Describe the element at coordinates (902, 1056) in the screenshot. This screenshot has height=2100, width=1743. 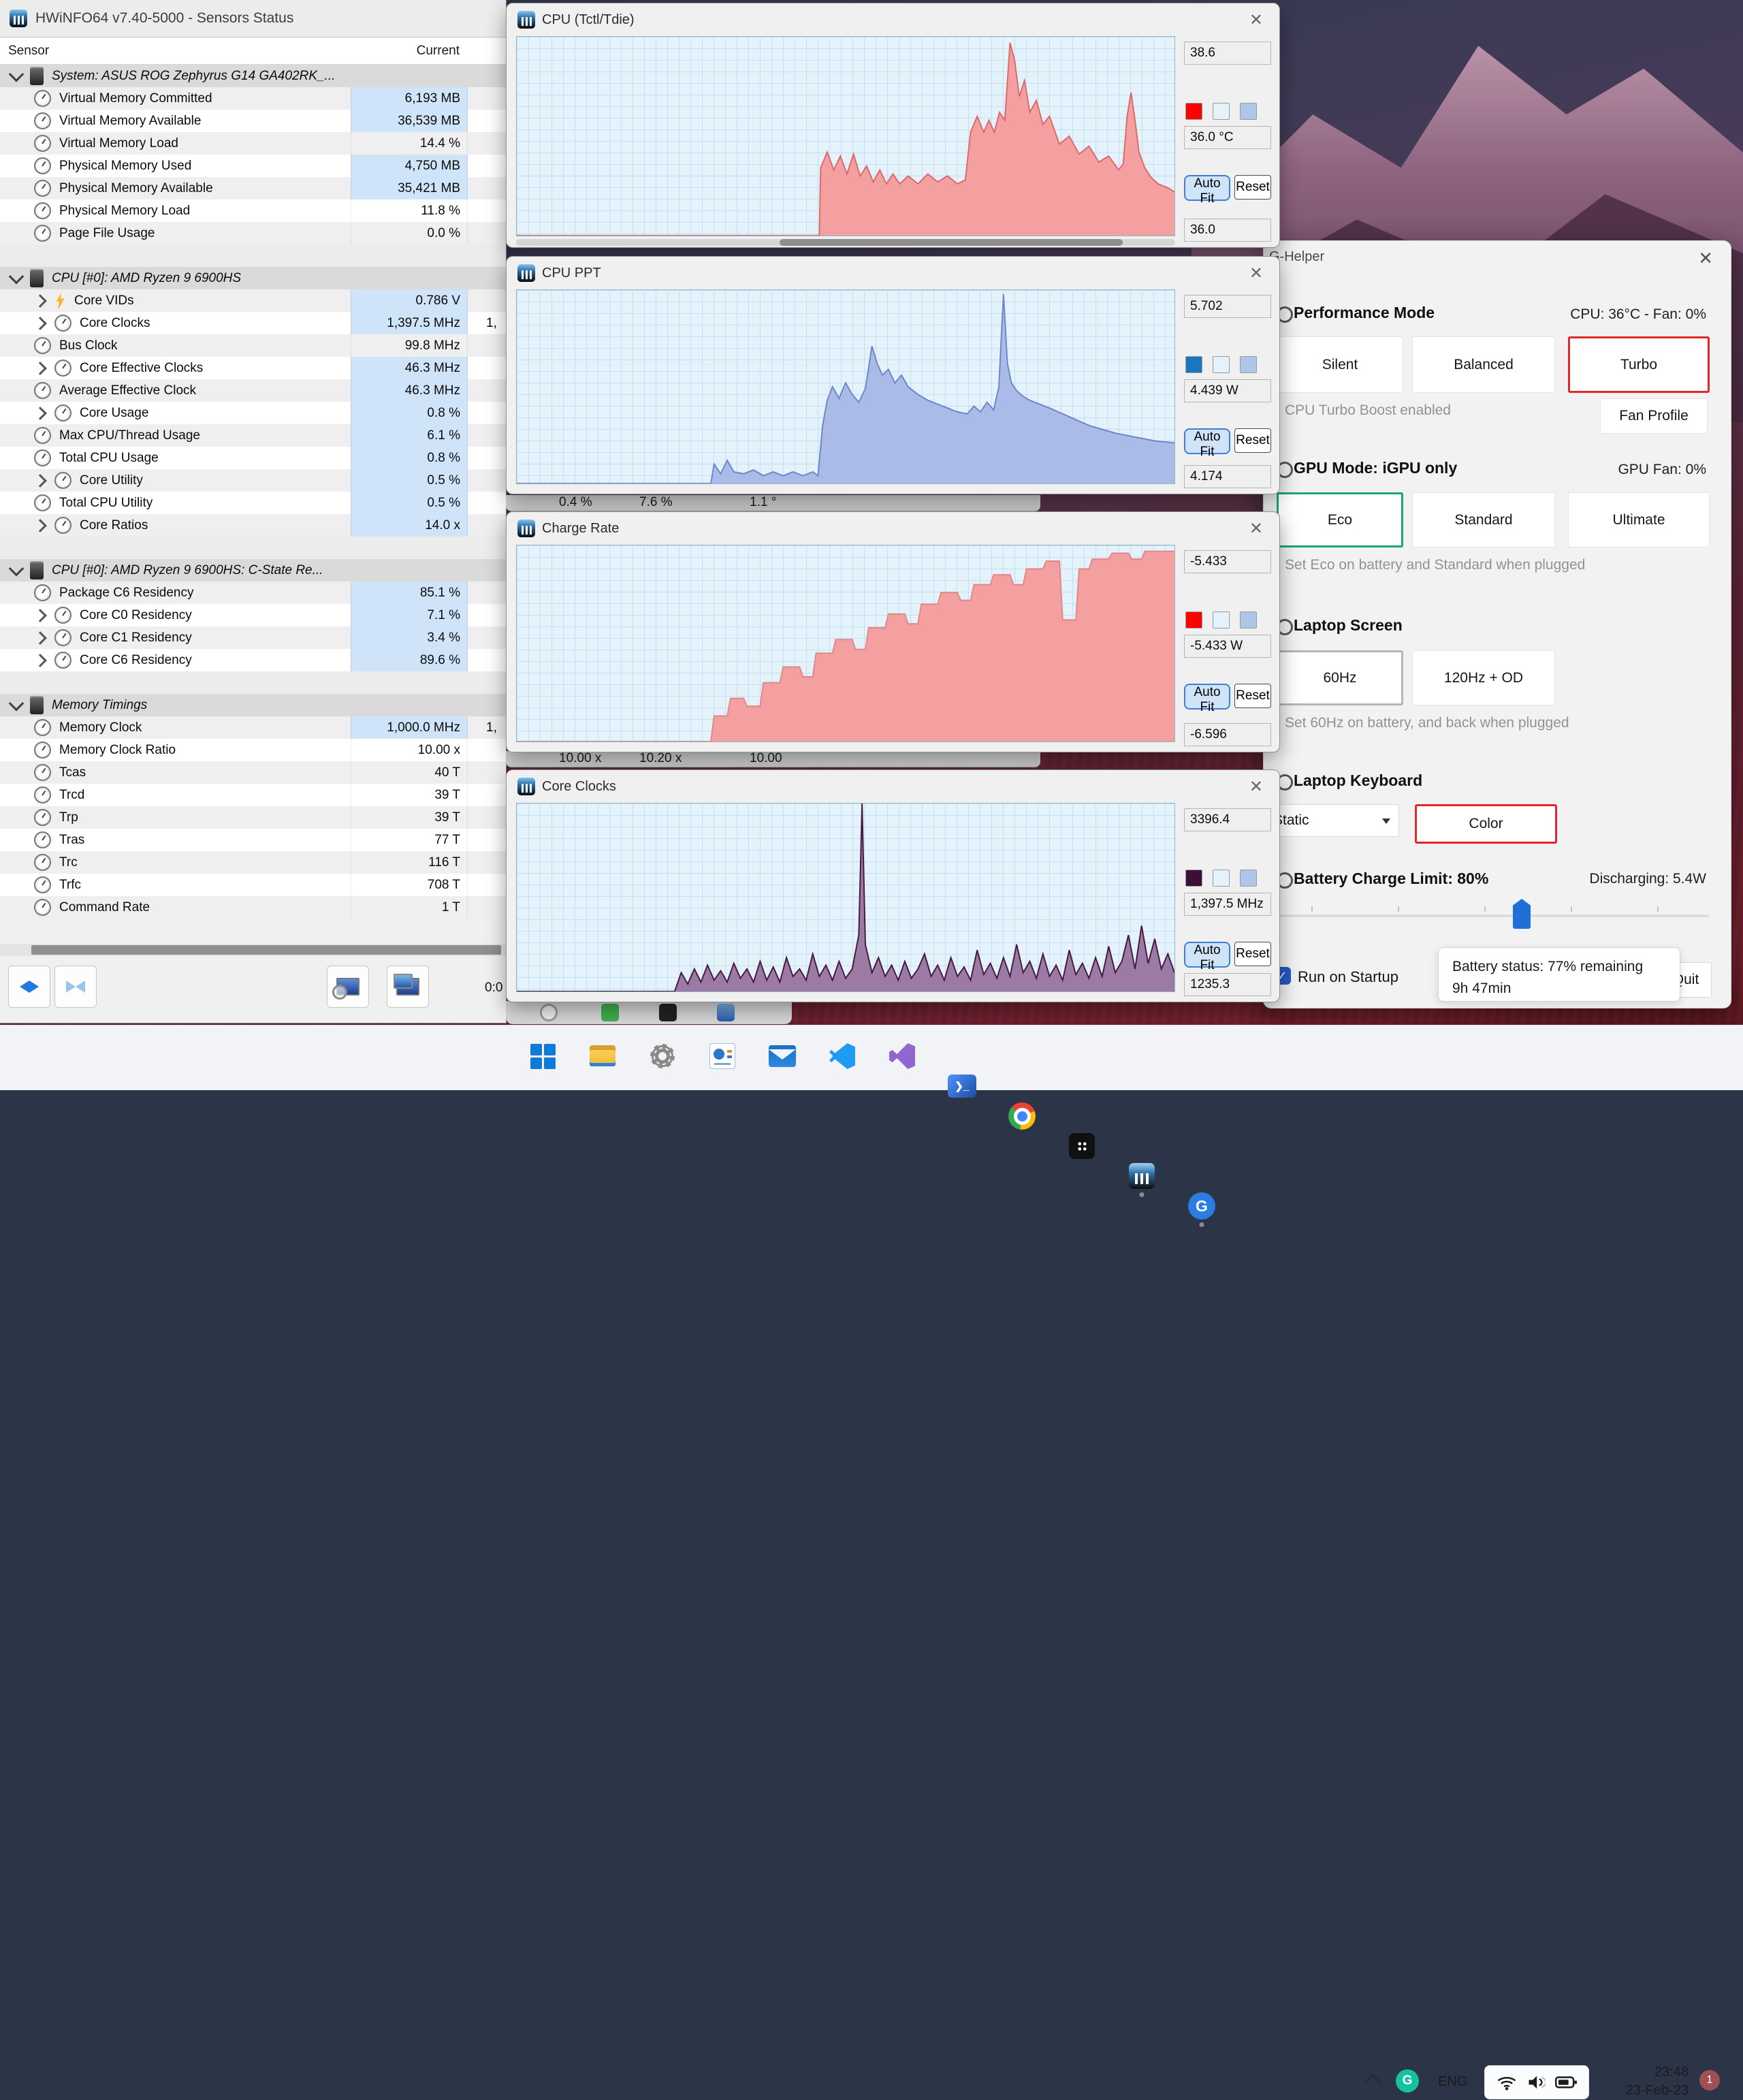
I see `taskbar-icon-visual-studio` at that location.